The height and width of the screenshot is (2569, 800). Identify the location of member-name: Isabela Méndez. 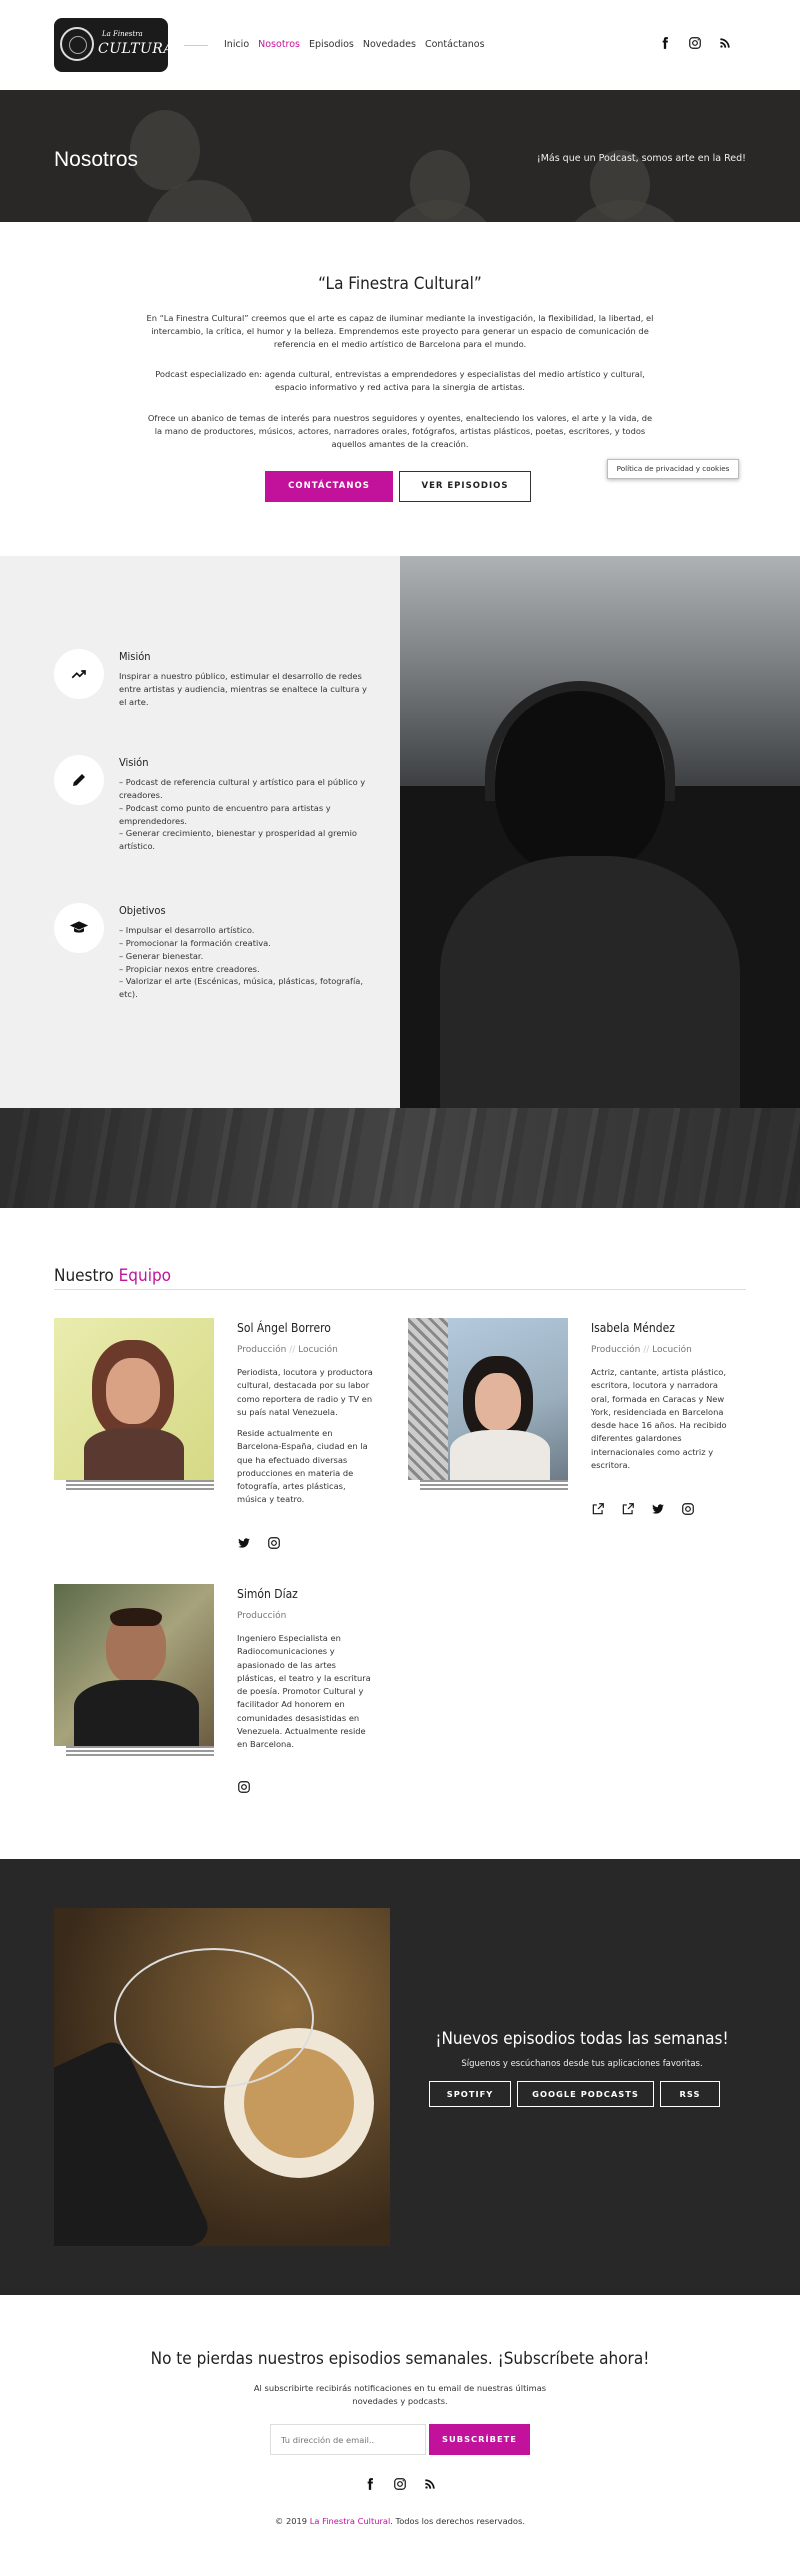
(633, 1328).